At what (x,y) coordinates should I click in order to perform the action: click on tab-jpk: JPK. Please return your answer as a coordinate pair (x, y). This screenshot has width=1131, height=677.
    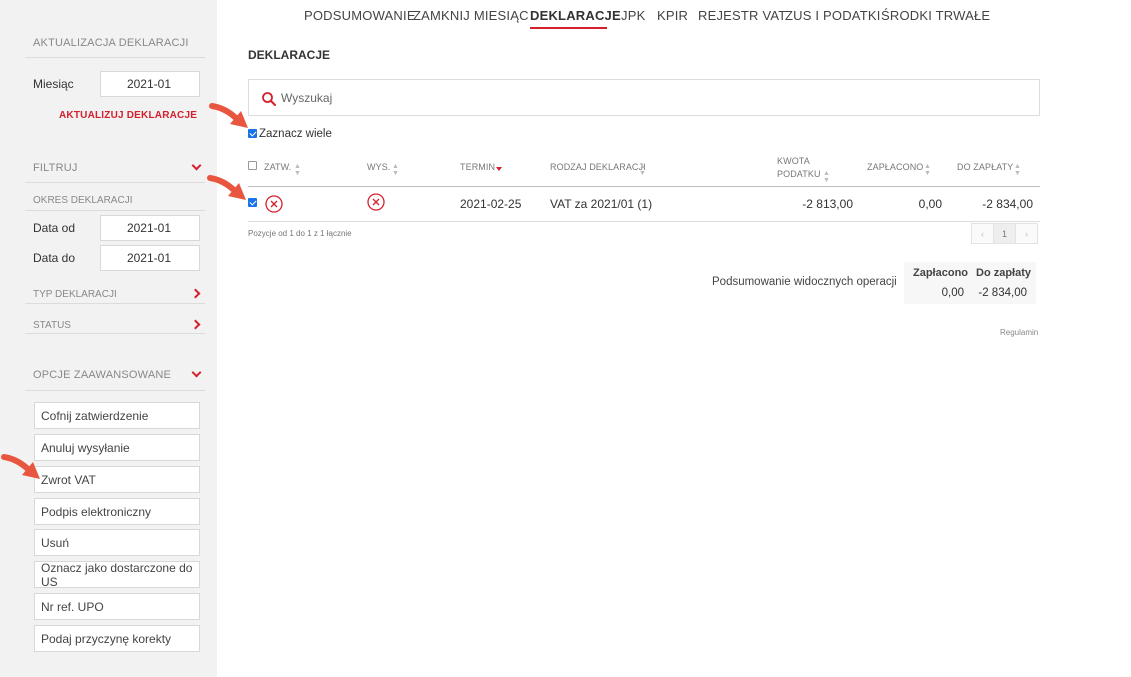
    Looking at the image, I should click on (633, 15).